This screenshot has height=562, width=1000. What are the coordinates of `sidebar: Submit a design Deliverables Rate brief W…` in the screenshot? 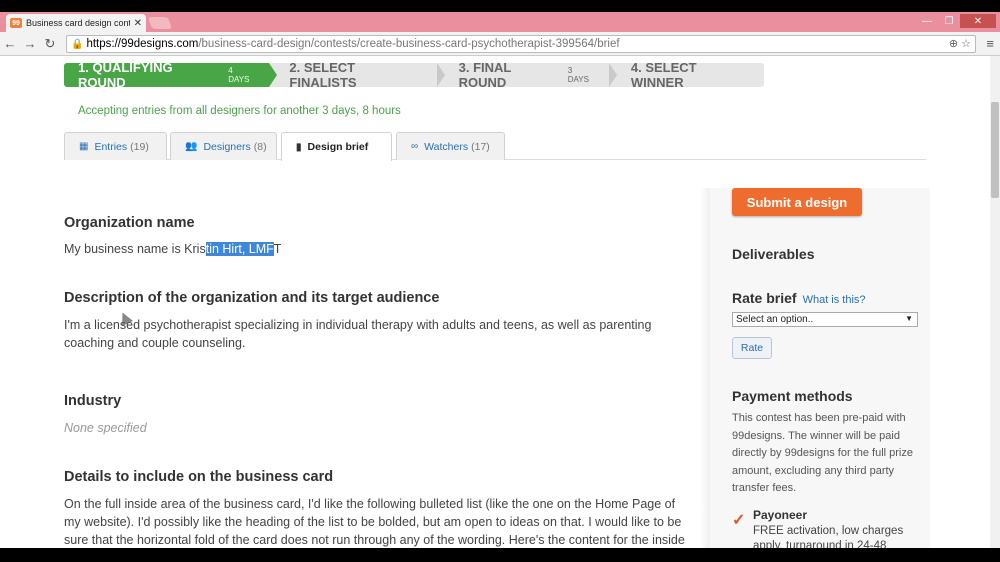 It's located at (820, 368).